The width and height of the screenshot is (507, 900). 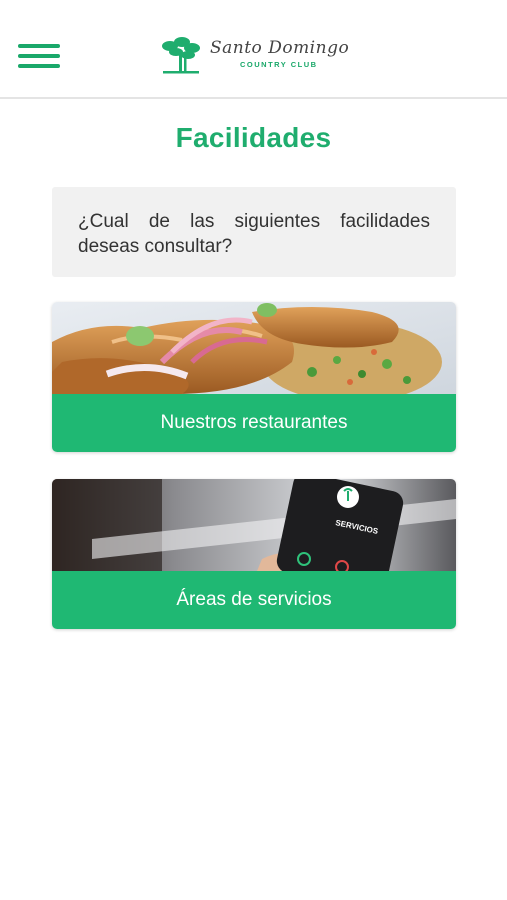 I want to click on service-areas-card-label: Áreas de servicios, so click(x=254, y=600).